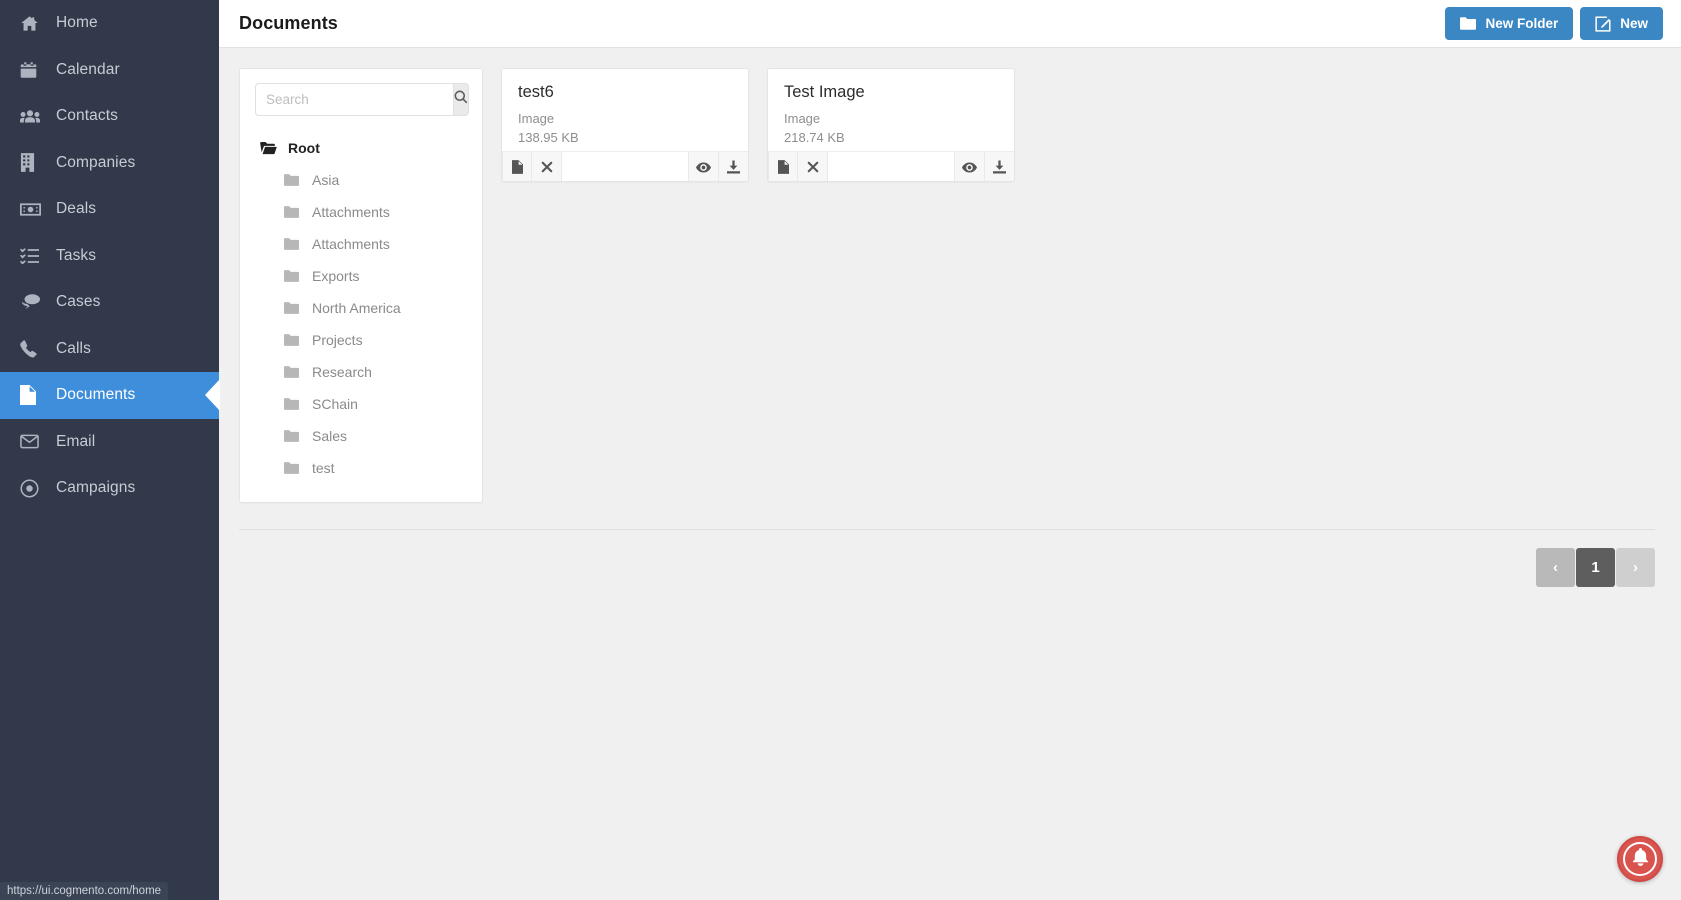 The image size is (1681, 900). What do you see at coordinates (361, 436) in the screenshot?
I see `tree-node-folder: Sales` at bounding box center [361, 436].